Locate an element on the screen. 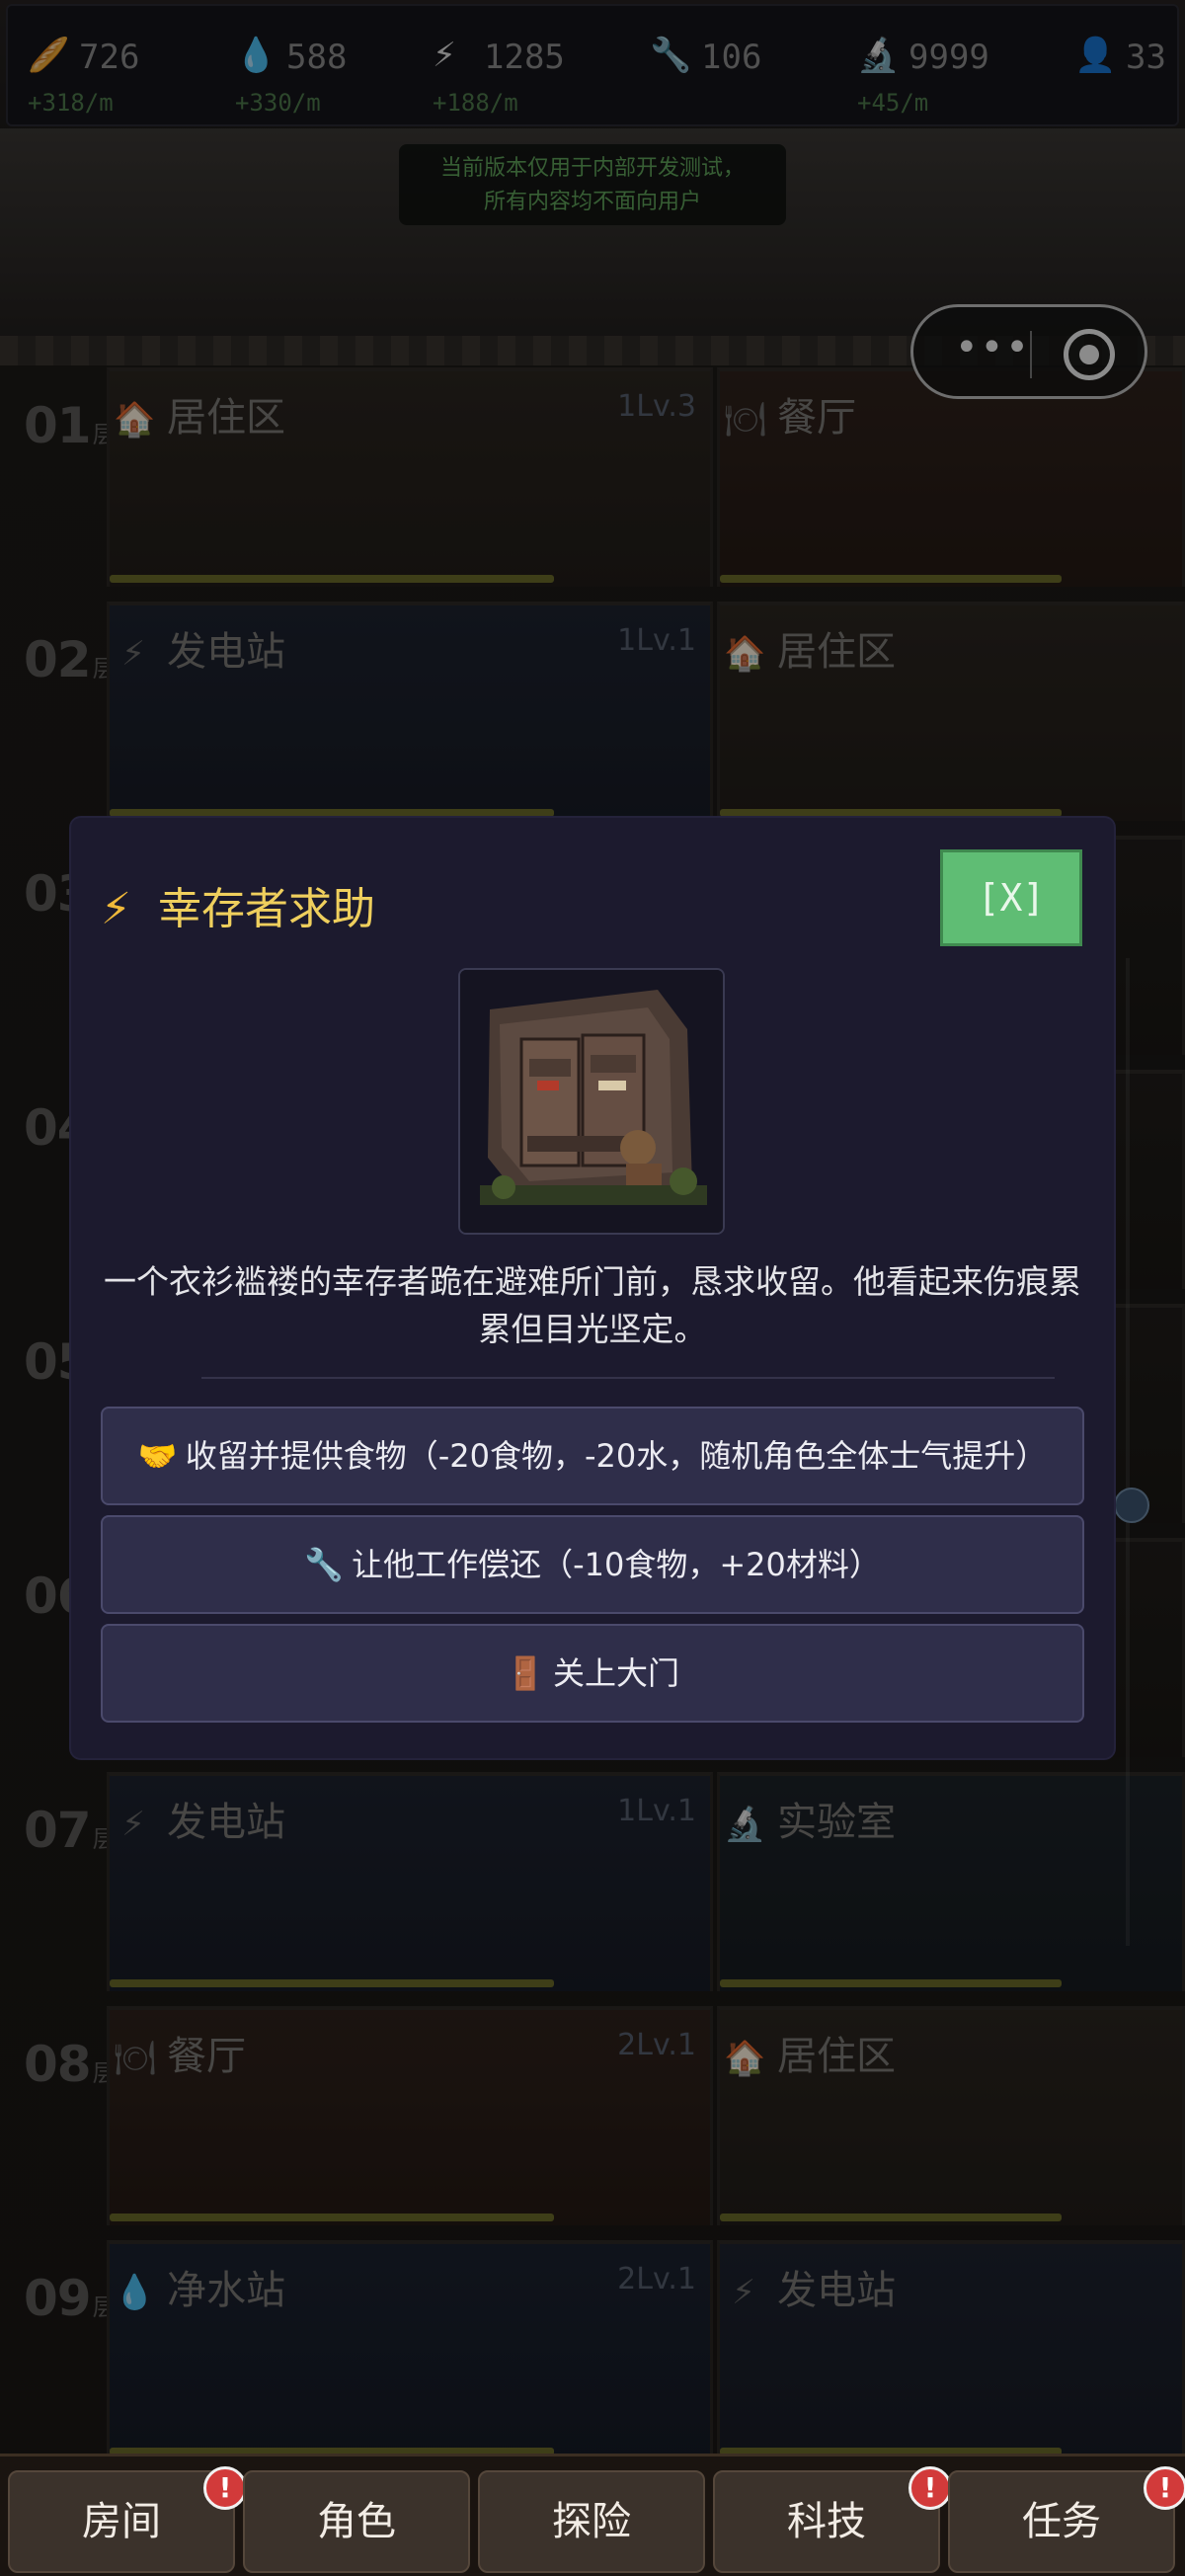  modal-title: ⚡ 幸存者求助 is located at coordinates (238, 904).